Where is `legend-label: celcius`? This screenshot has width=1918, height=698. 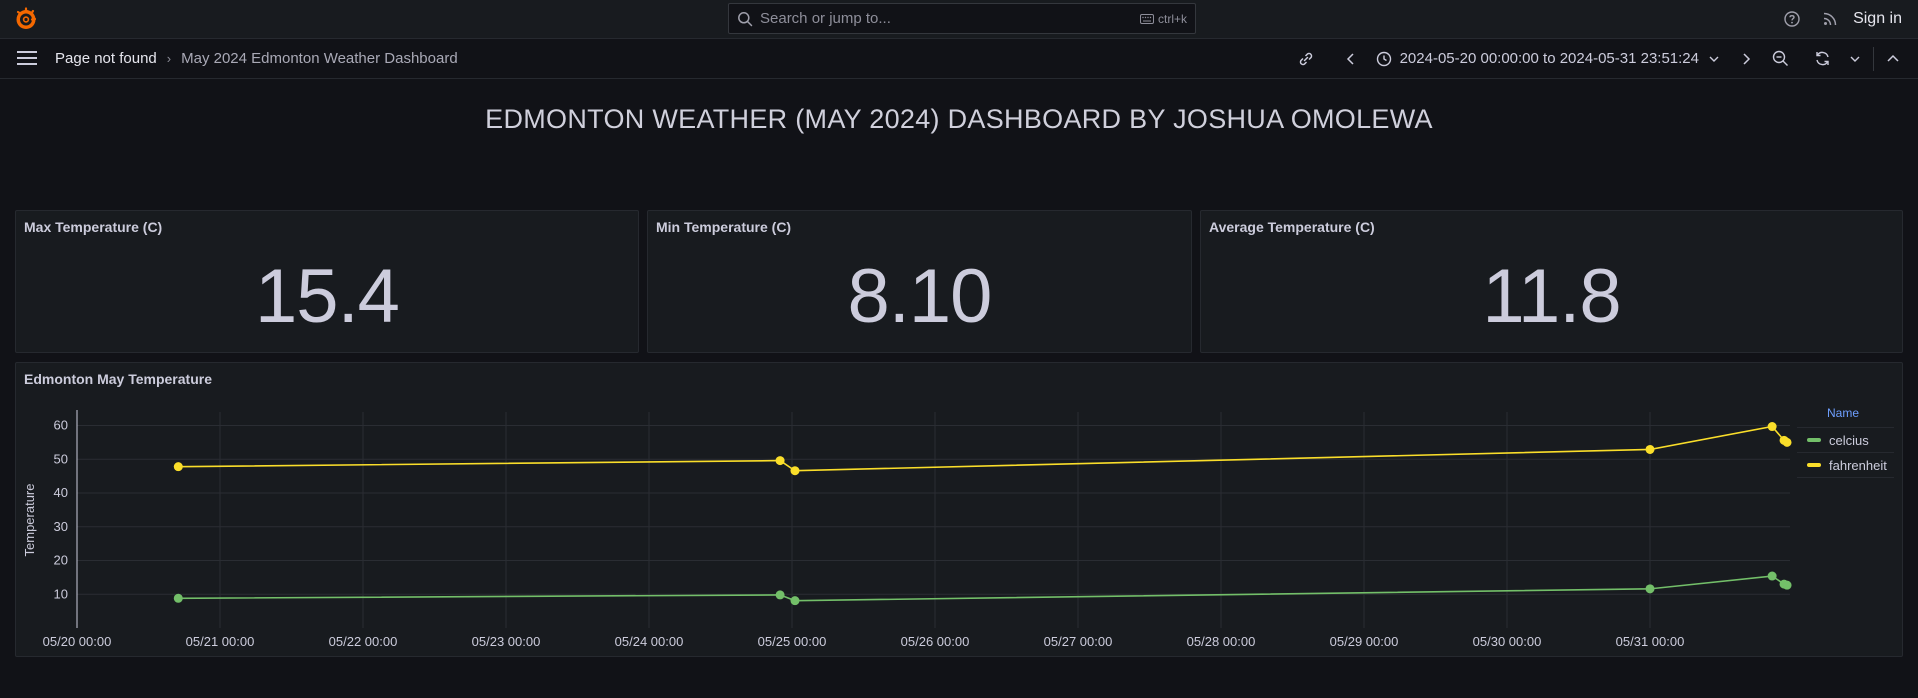 legend-label: celcius is located at coordinates (1849, 440).